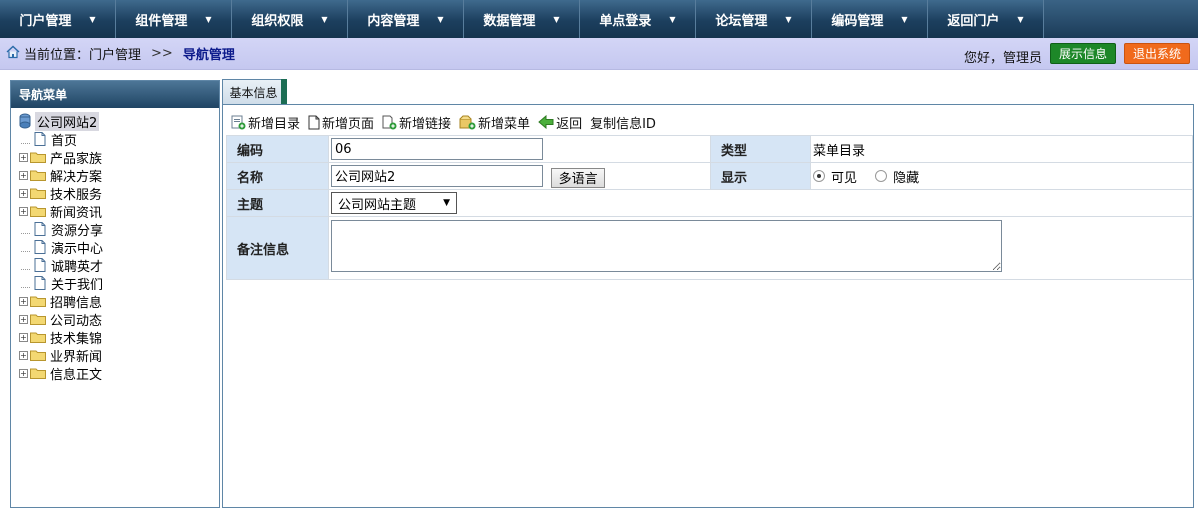 The height and width of the screenshot is (512, 1198). I want to click on tree-item: 诚聘英才, so click(61, 265).